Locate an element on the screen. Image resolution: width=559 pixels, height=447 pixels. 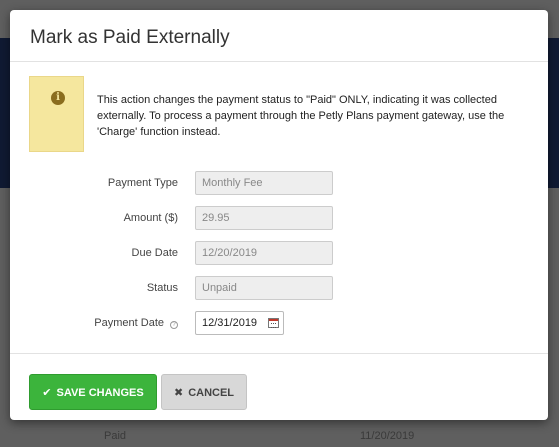
close-icon: ✖ is located at coordinates (178, 393).